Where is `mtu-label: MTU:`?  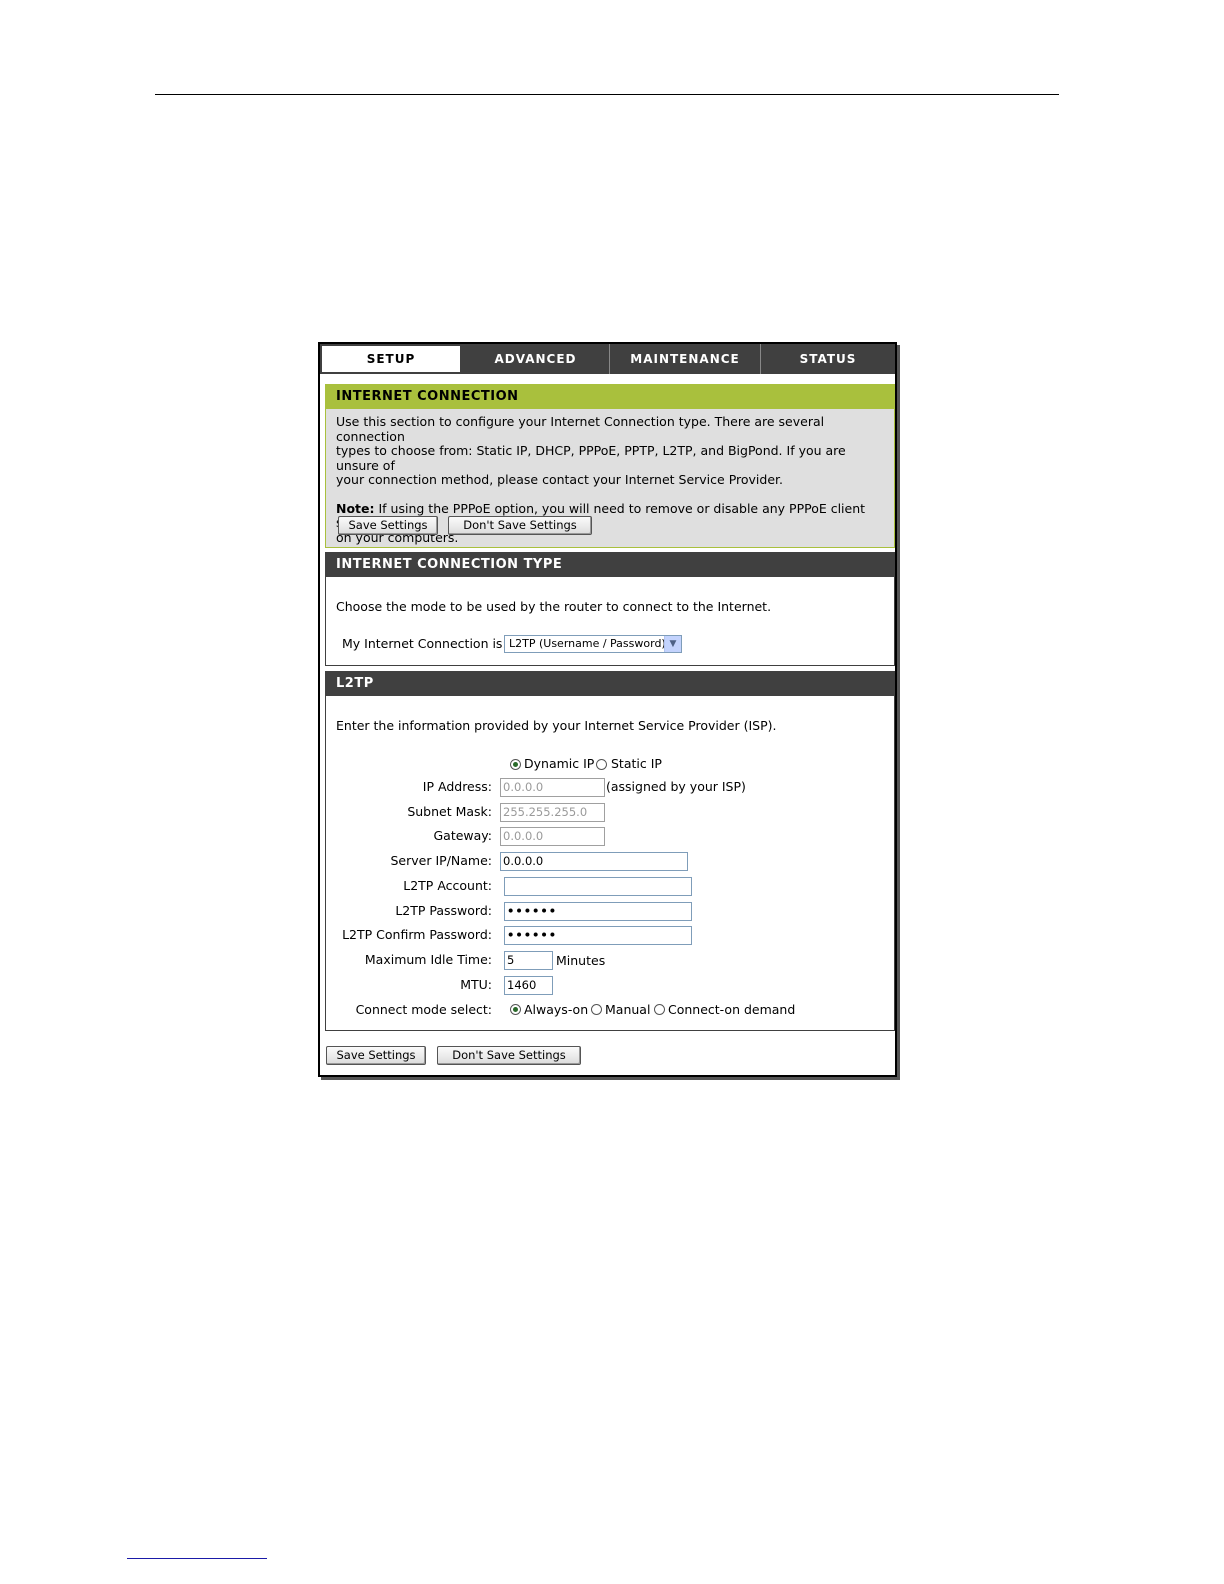
mtu-label: MTU: is located at coordinates (476, 984).